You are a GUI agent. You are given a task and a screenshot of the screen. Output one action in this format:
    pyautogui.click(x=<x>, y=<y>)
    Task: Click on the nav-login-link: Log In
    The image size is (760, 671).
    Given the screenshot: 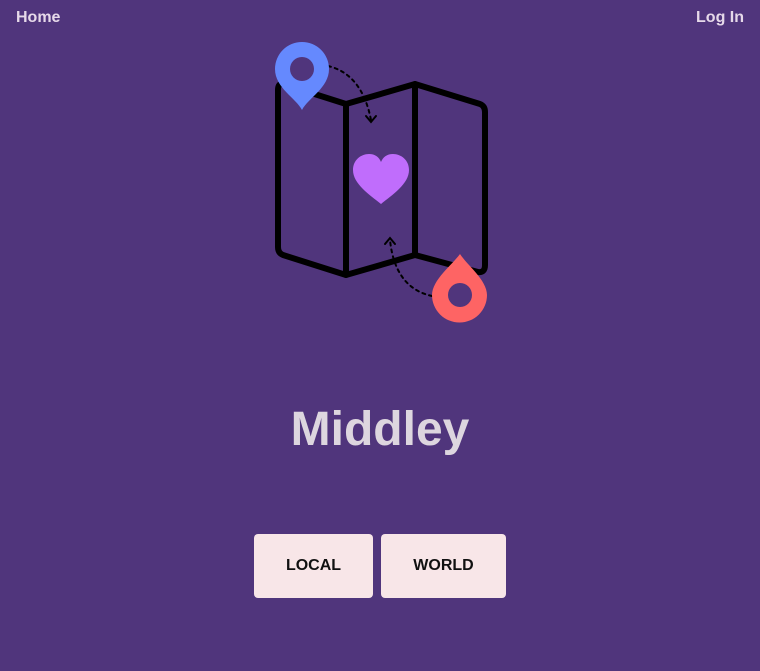 What is the action you would take?
    pyautogui.click(x=720, y=18)
    